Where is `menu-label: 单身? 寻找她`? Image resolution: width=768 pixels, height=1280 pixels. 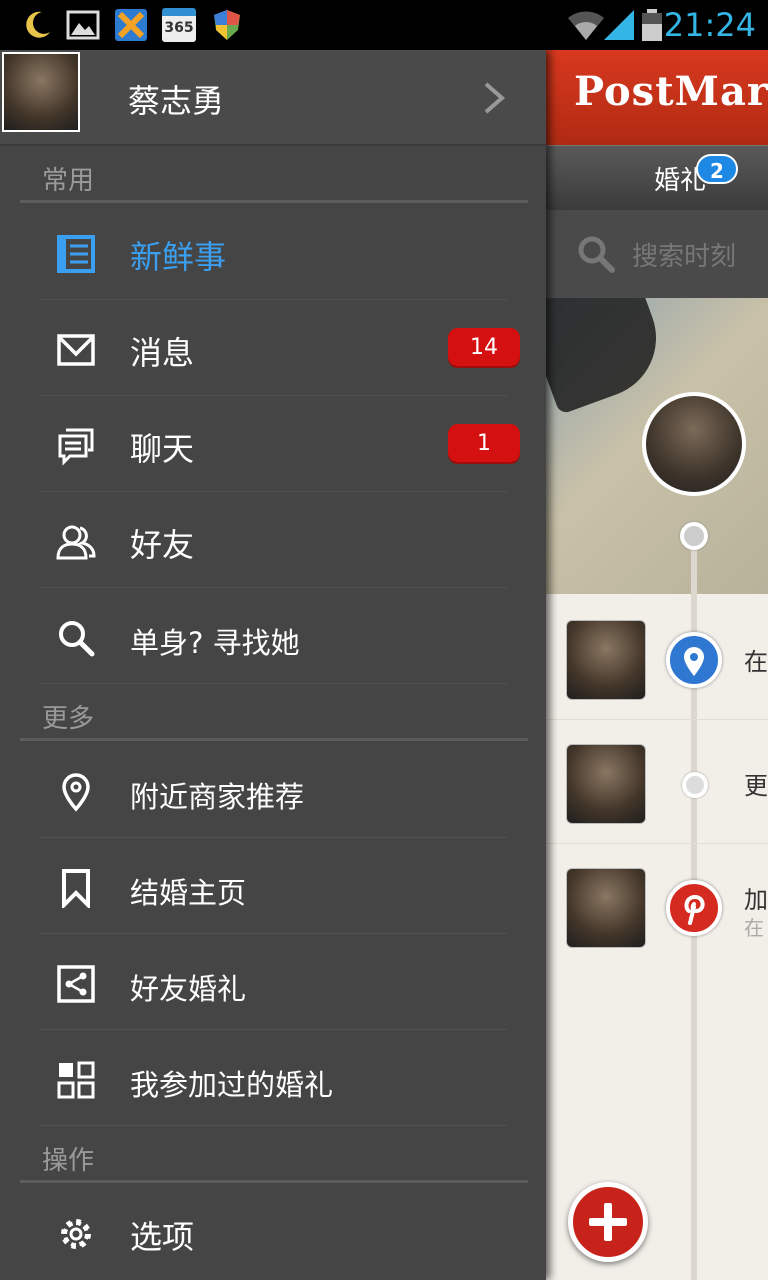
menu-label: 单身? 寻找她 is located at coordinates (215, 643).